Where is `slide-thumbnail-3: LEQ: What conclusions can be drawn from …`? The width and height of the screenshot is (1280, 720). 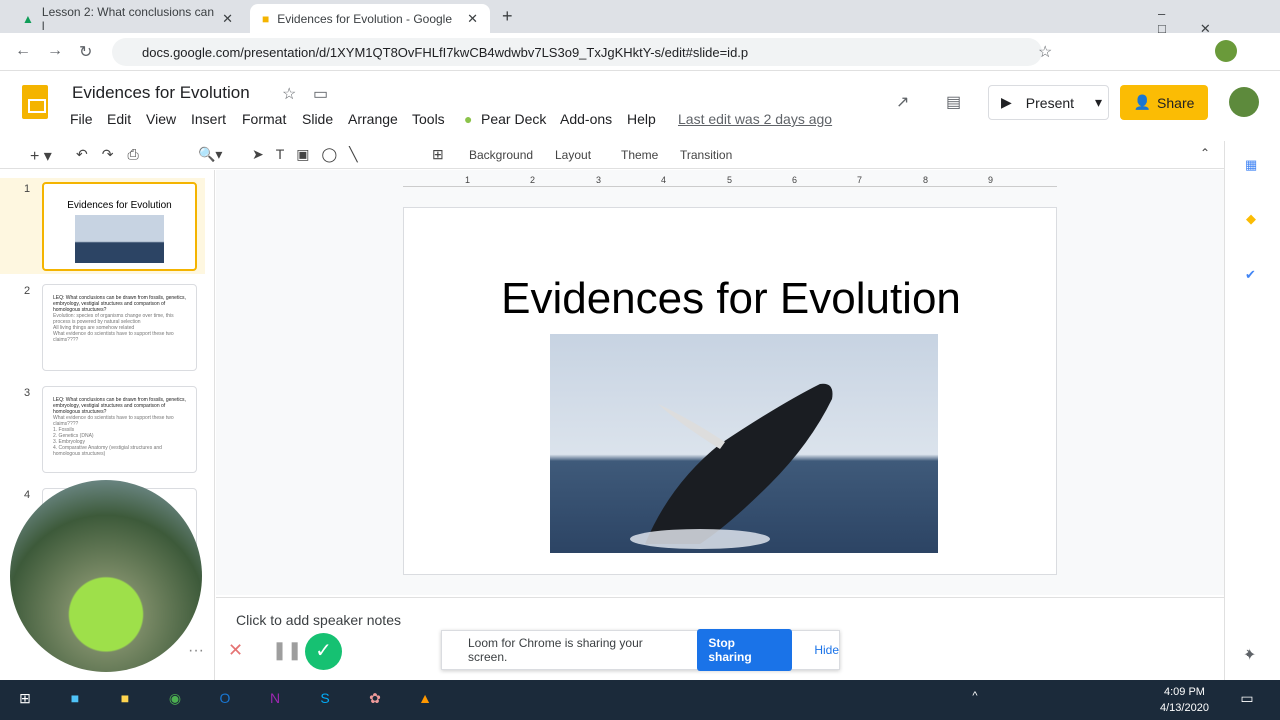
slide-thumbnail-3: LEQ: What conclusions can be drawn from … is located at coordinates (119, 429).